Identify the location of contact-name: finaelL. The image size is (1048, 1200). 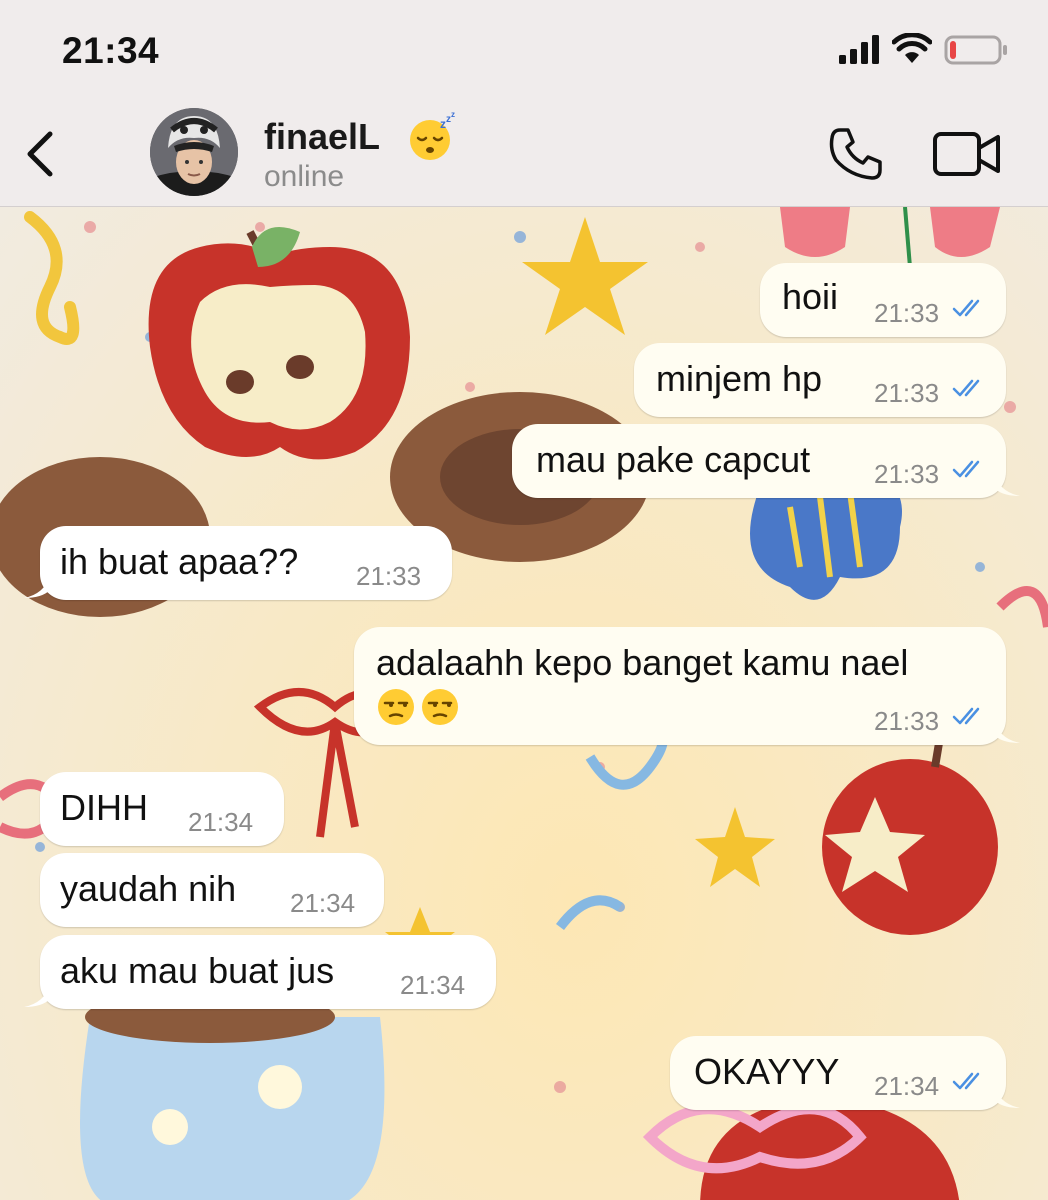
(322, 137).